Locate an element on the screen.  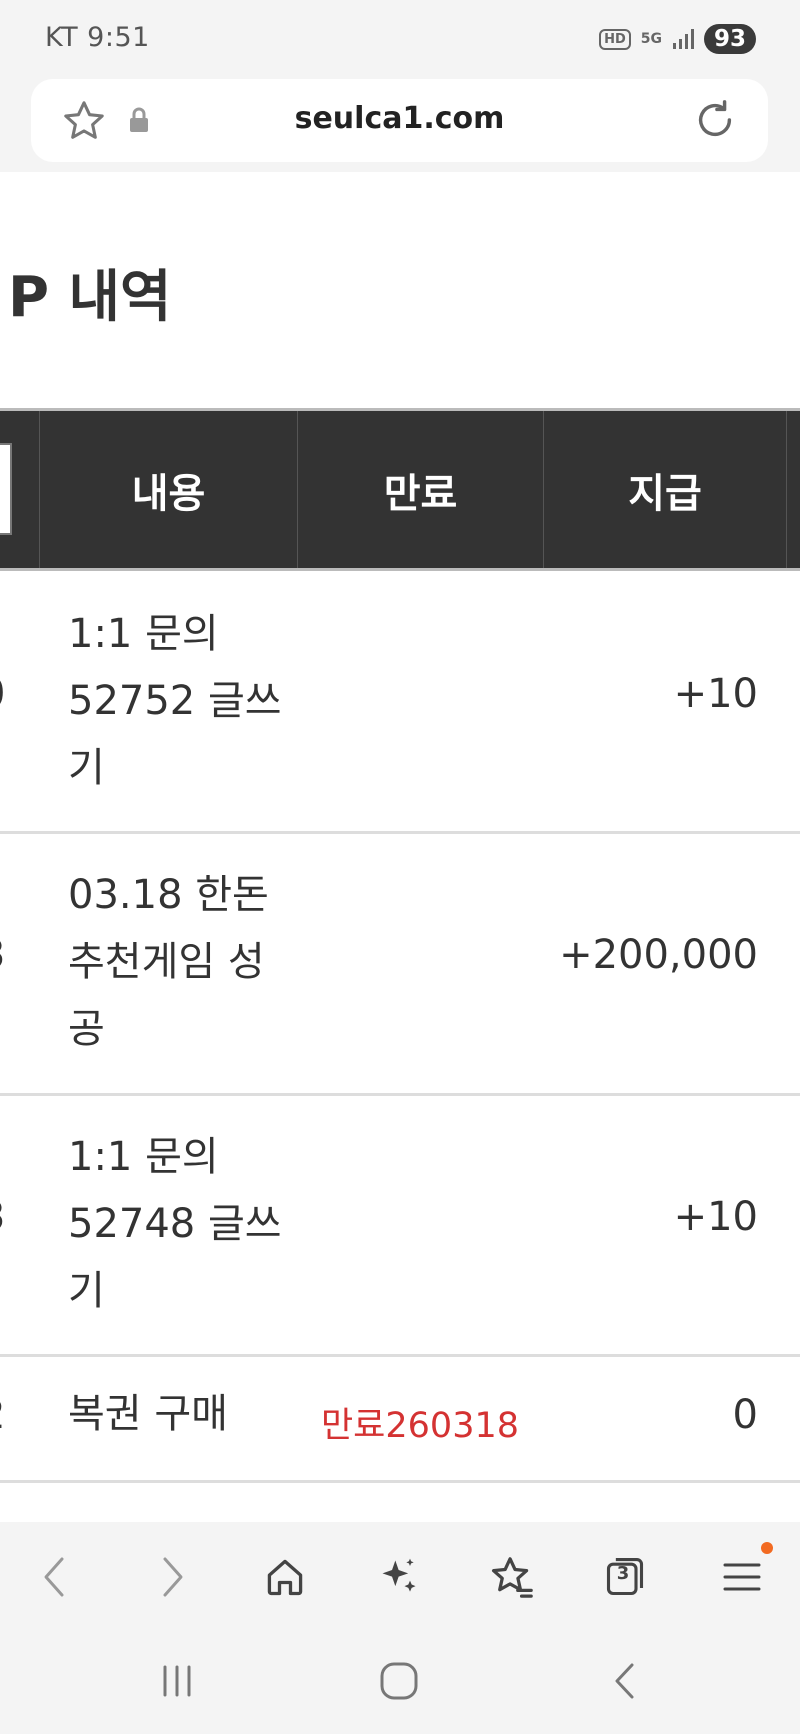
status-icons: HD 5G 93 is located at coordinates (677, 39).